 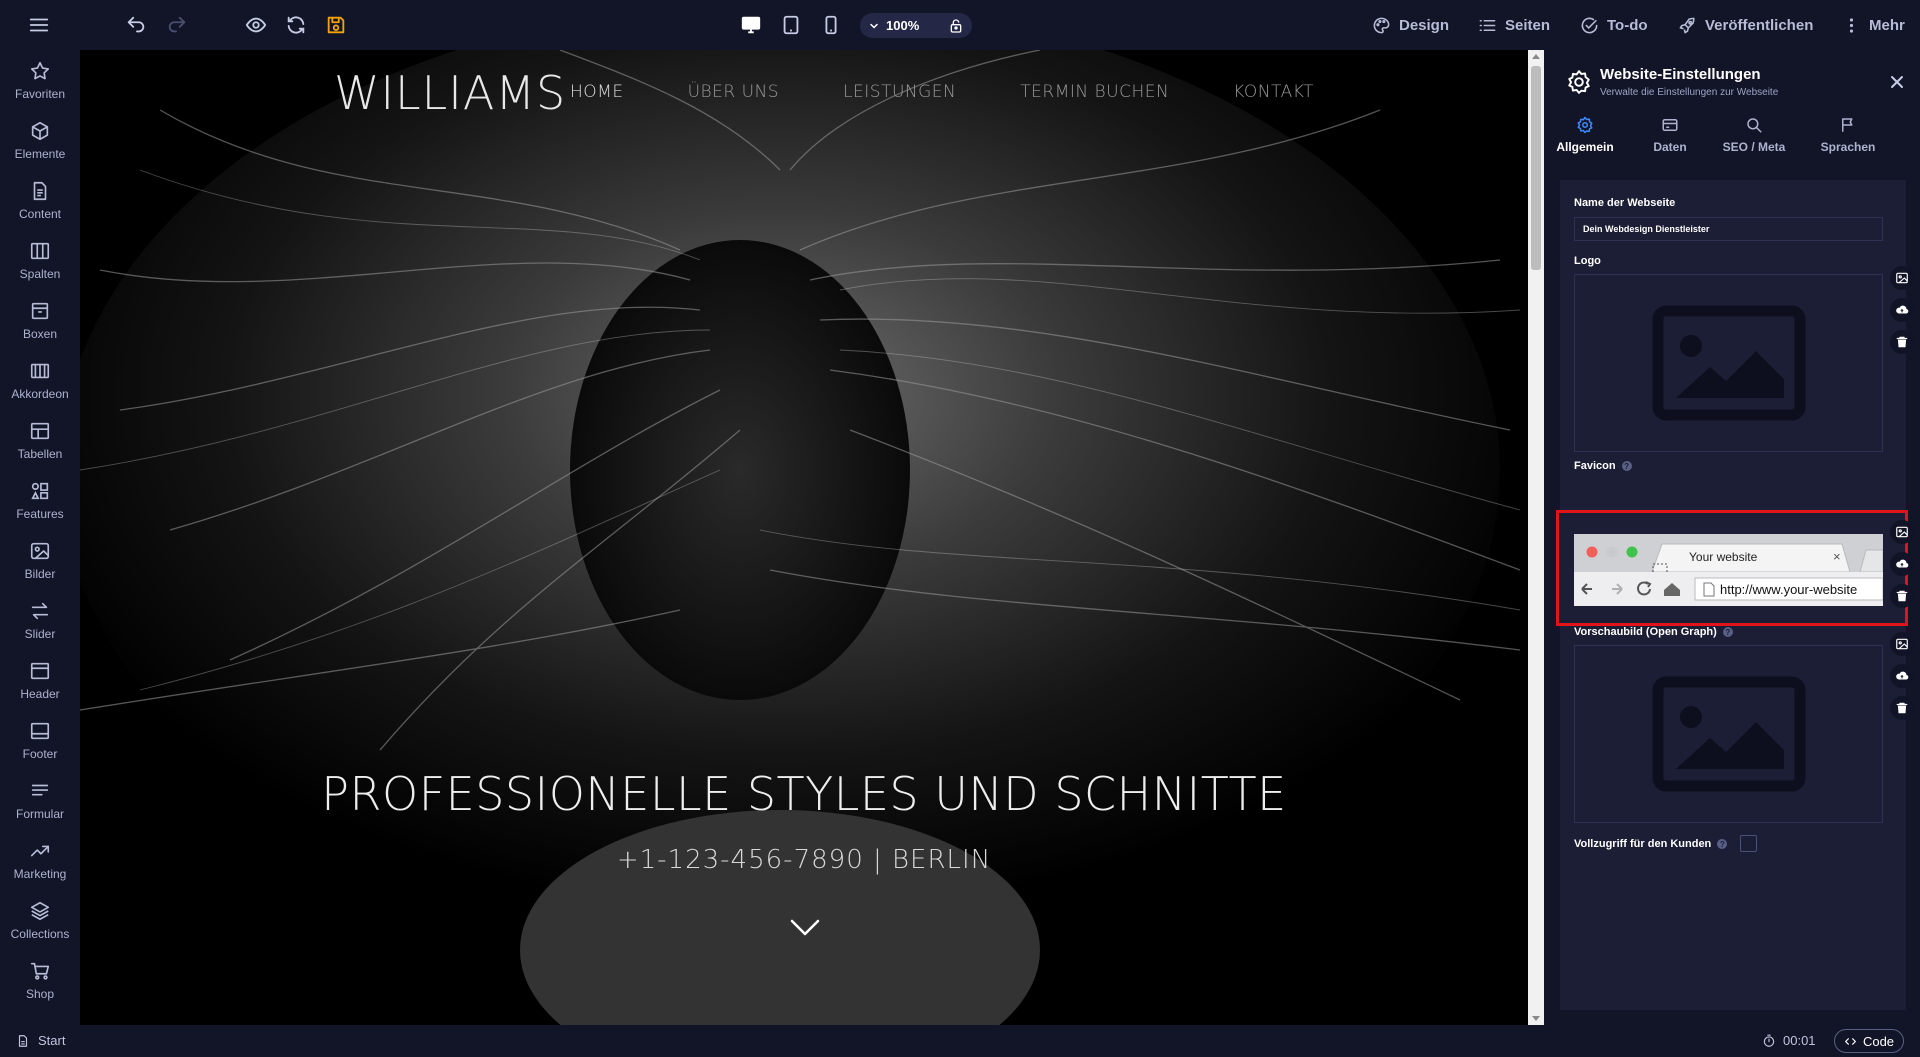 What do you see at coordinates (1873, 25) in the screenshot?
I see `more-button: Mehr` at bounding box center [1873, 25].